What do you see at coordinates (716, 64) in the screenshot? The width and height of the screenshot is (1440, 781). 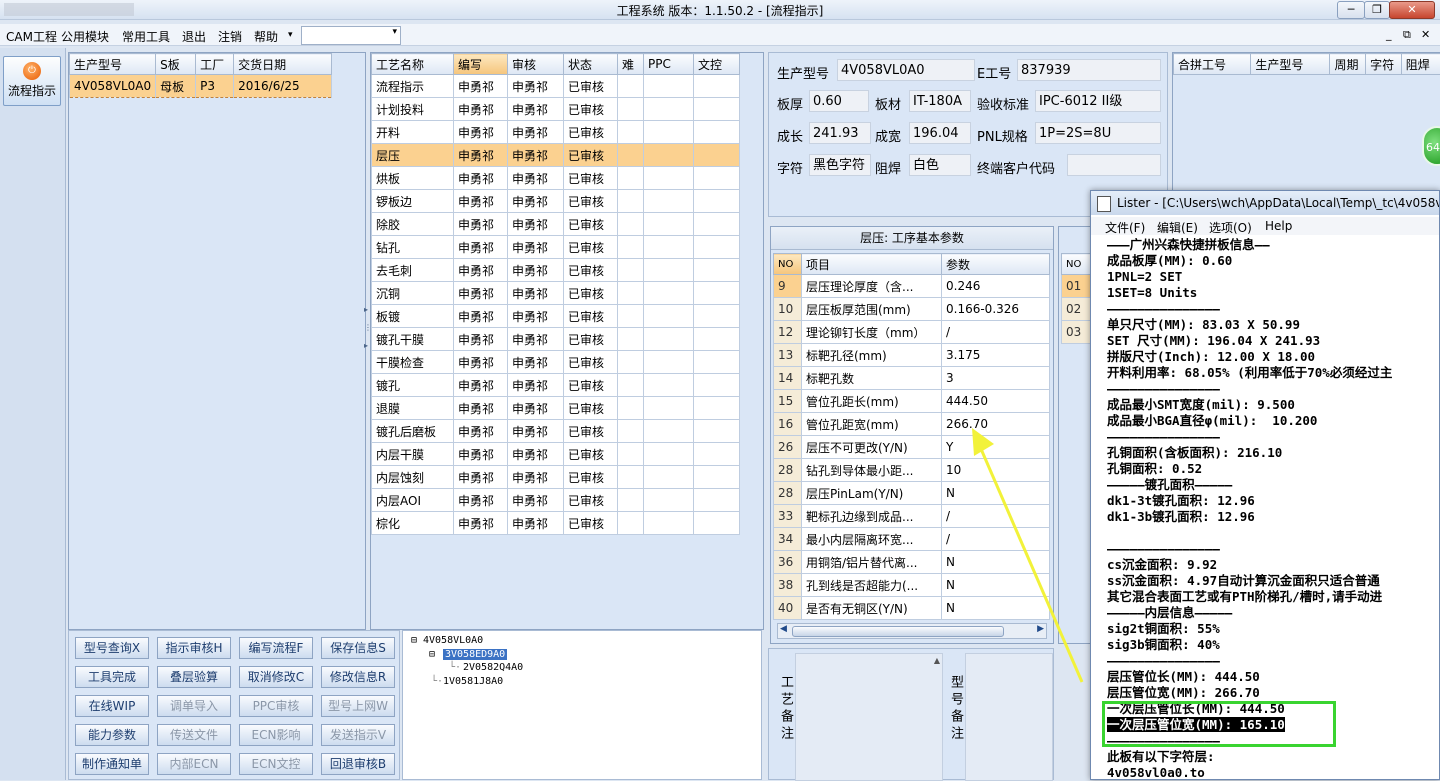 I see `col-header-doc-control: 文控` at bounding box center [716, 64].